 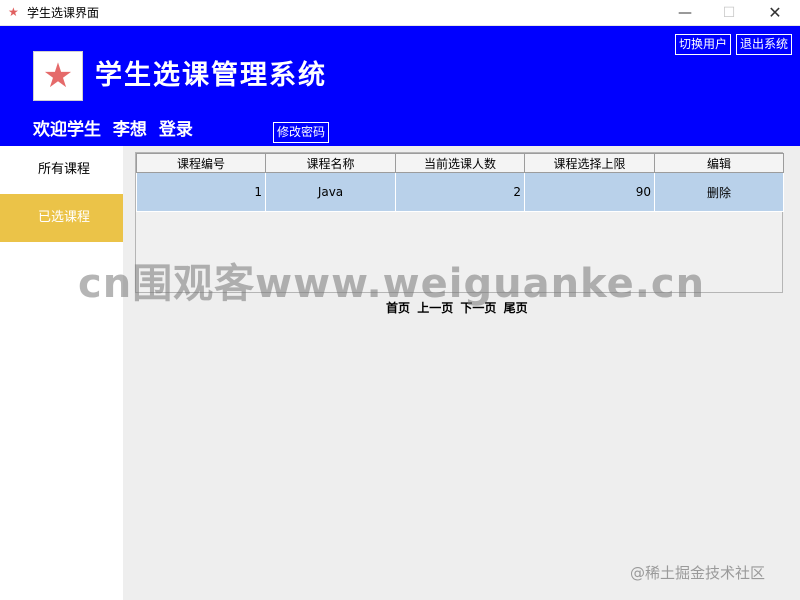 I want to click on column-header-course-name: 课程名称, so click(x=330, y=163).